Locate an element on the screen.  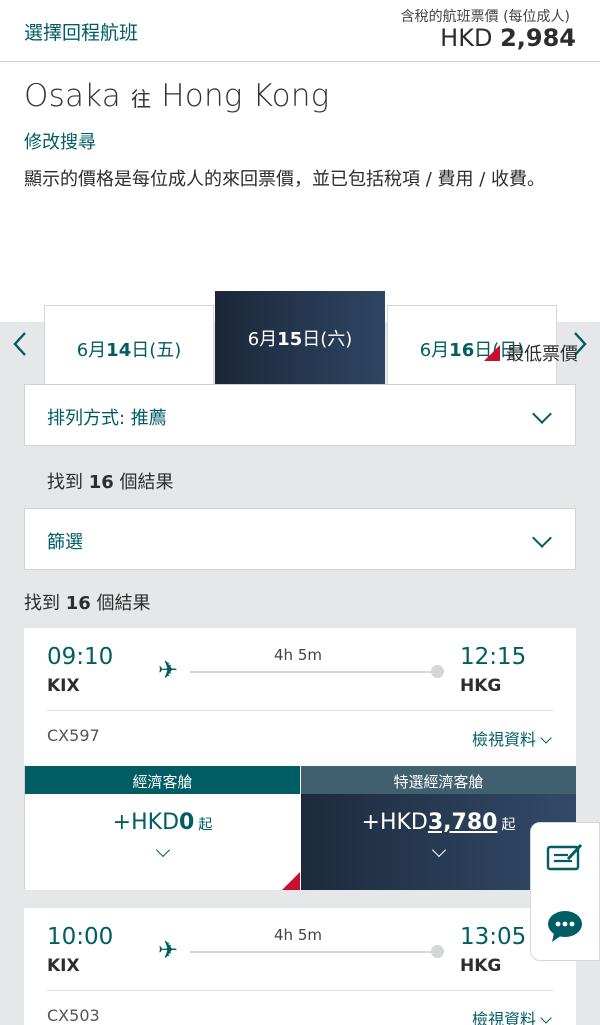
arrival-time: 13:05 is located at coordinates (493, 937).